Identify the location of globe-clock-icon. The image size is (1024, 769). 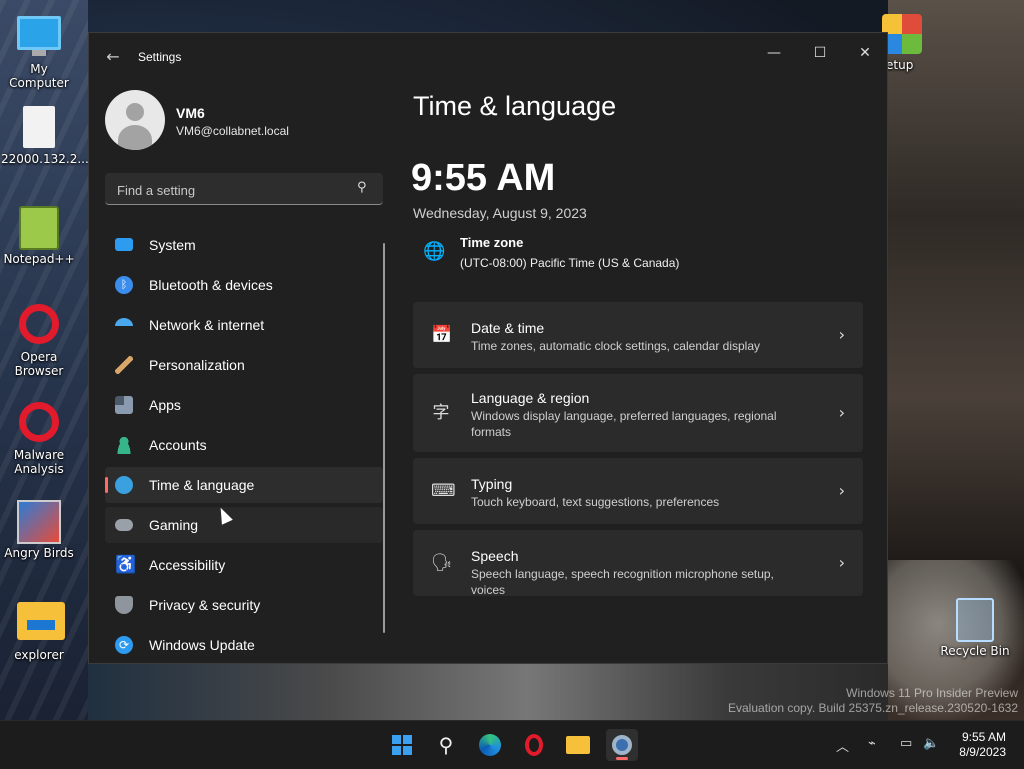
(124, 485).